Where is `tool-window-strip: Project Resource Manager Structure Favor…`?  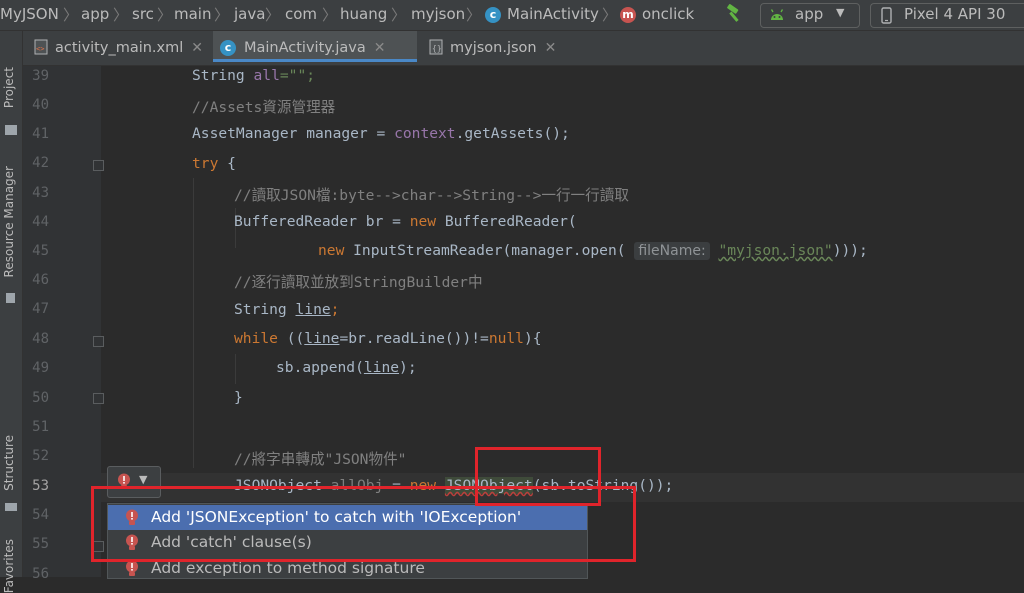 tool-window-strip: Project Resource Manager Structure Favor… is located at coordinates (11, 312).